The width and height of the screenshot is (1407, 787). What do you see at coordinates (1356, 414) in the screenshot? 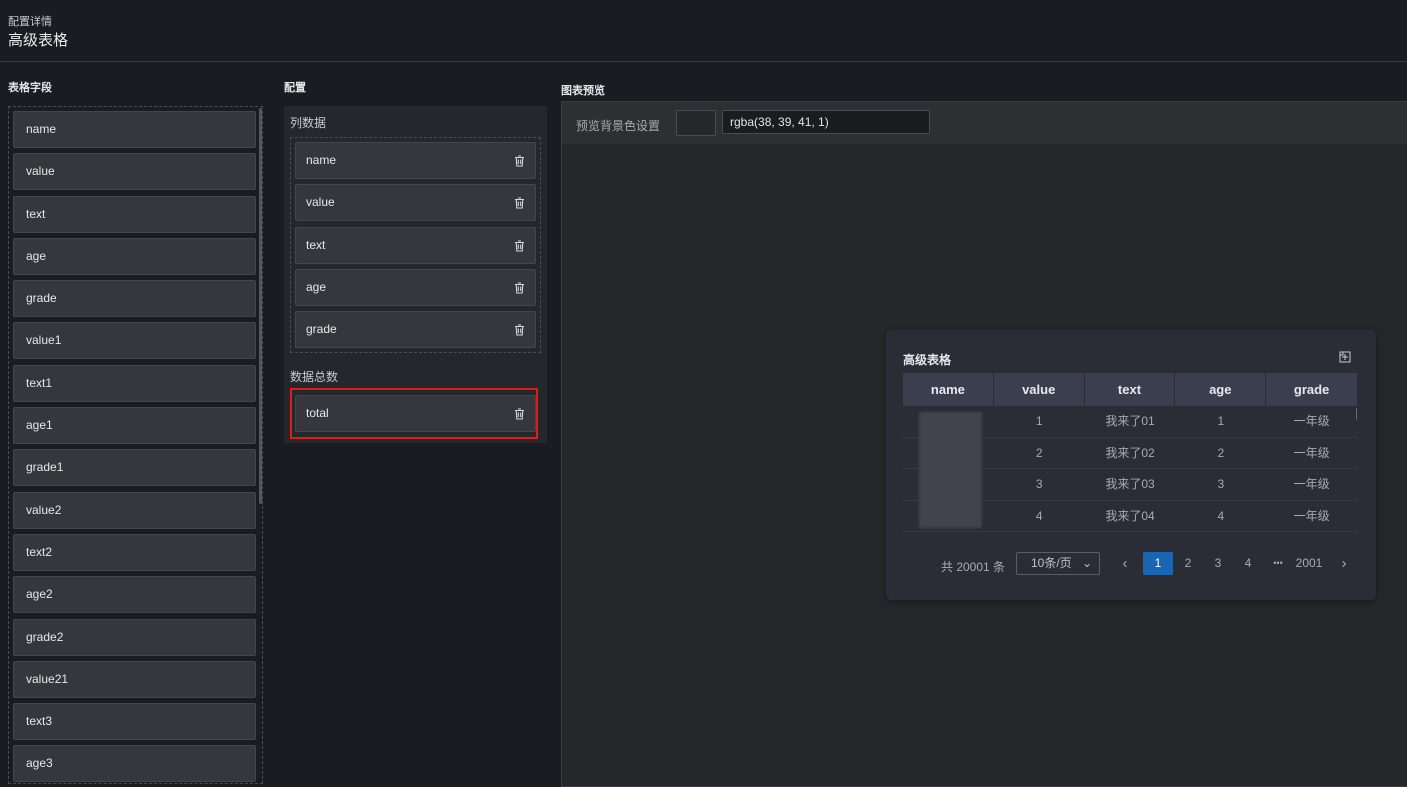
I see `table-scrollbar` at bounding box center [1356, 414].